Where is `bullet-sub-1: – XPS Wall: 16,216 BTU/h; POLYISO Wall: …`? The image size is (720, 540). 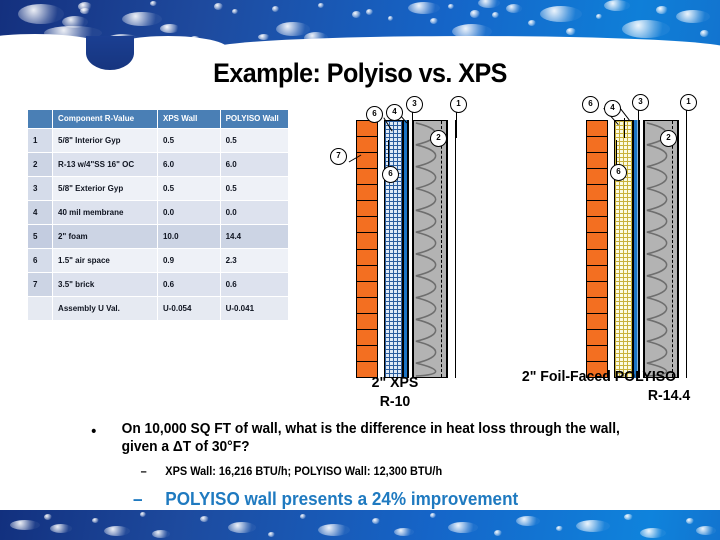 bullet-sub-1: – XPS Wall: 16,216 BTU/h; POLYISO Wall: … is located at coordinates (342, 472).